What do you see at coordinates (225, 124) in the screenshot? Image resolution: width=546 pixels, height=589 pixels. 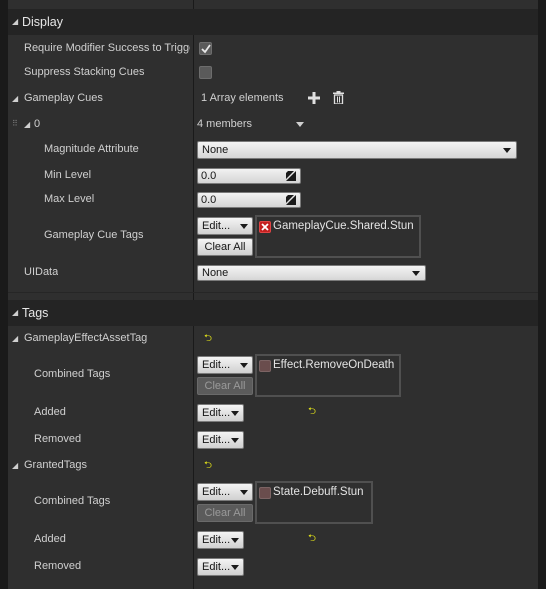 I see `members-count: 4 members` at bounding box center [225, 124].